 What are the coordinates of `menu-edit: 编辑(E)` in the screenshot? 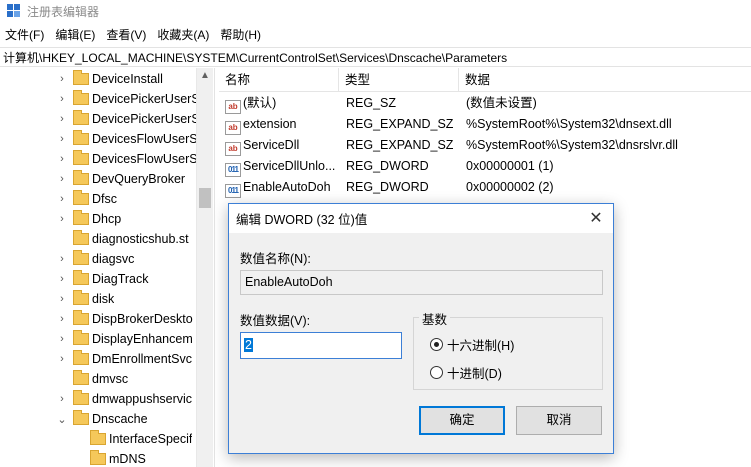 It's located at (75, 34).